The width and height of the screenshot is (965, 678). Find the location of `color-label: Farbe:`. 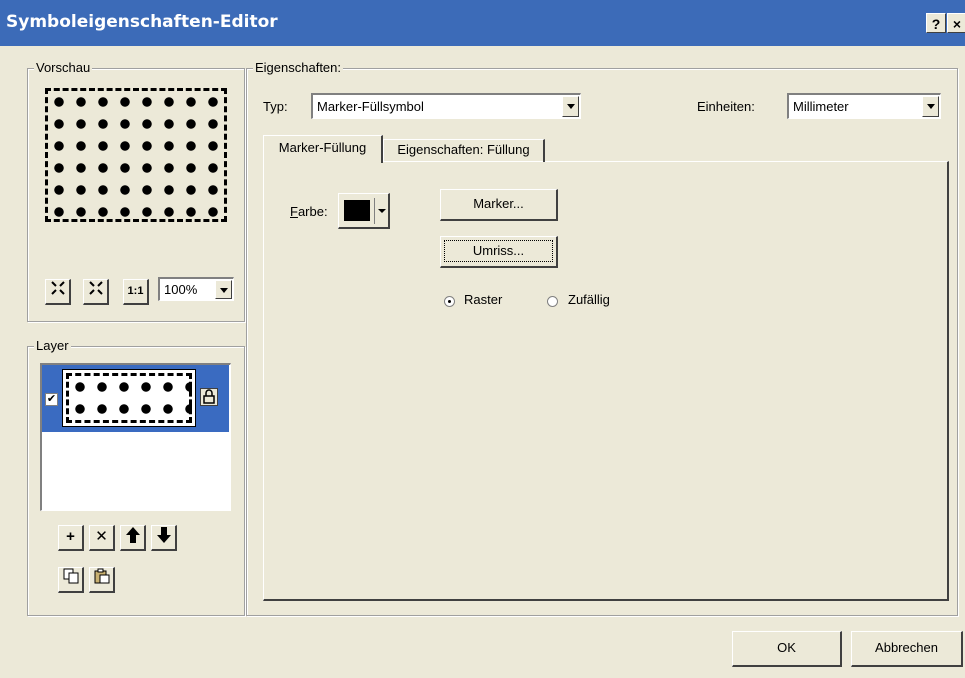

color-label: Farbe: is located at coordinates (309, 211).